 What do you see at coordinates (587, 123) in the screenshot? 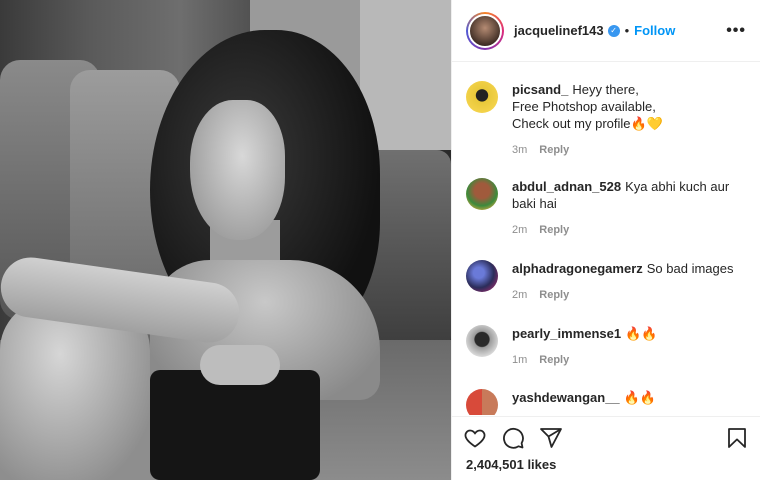
I see `comment-text: Check out my profile🔥💛` at bounding box center [587, 123].